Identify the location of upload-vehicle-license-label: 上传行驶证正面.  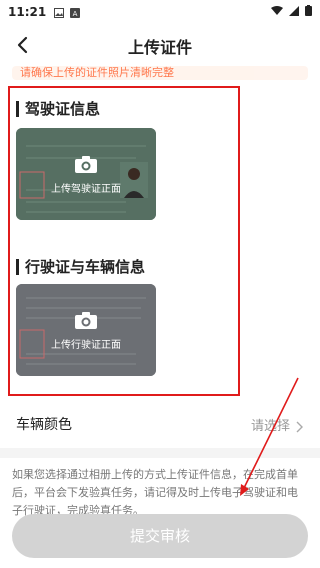
(86, 345).